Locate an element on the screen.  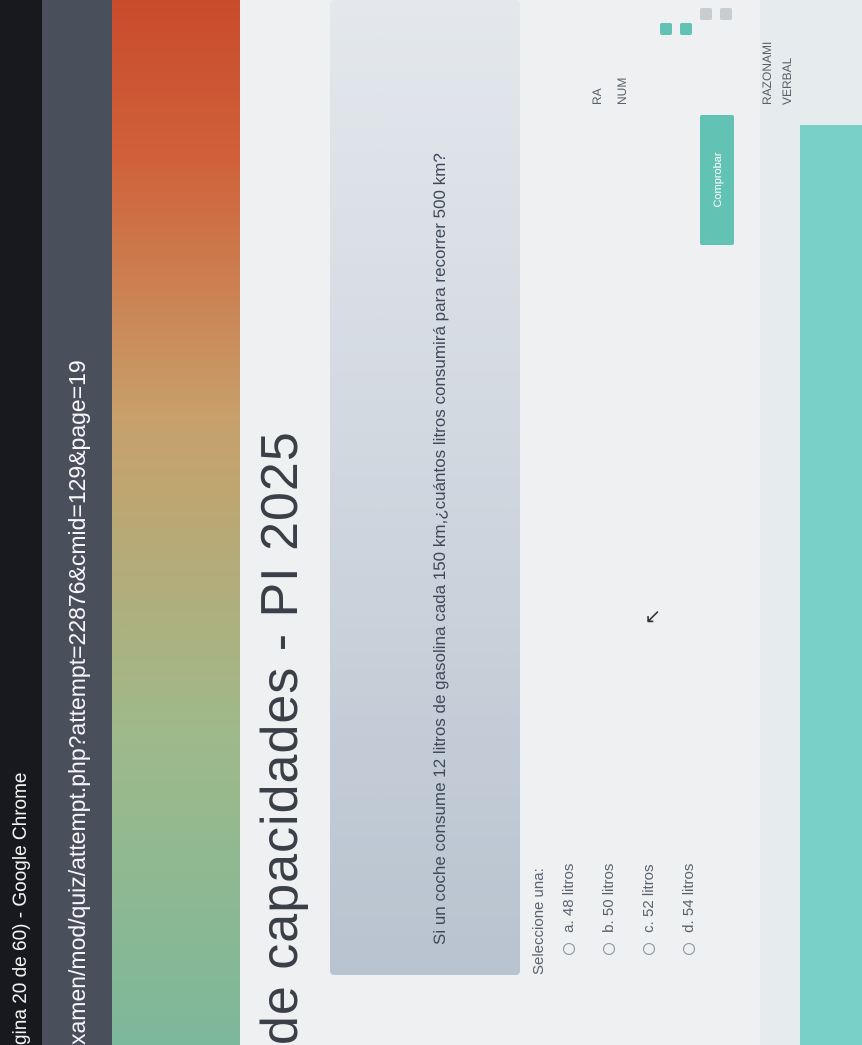
answer-option-a: a. 48 litros is located at coordinates (568, 909).